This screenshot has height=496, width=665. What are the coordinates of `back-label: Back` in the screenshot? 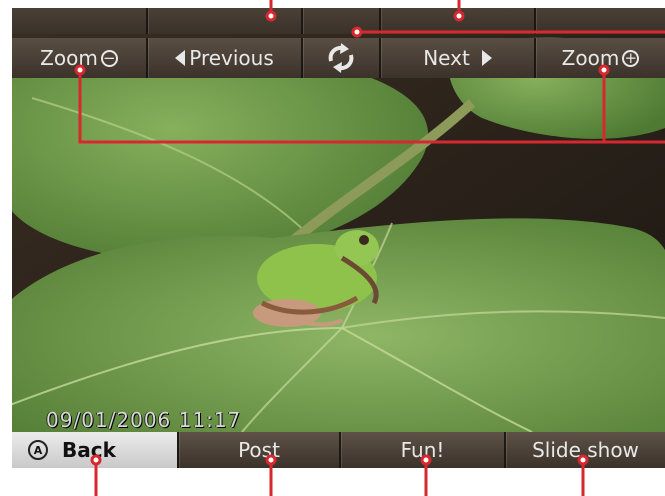 It's located at (89, 450).